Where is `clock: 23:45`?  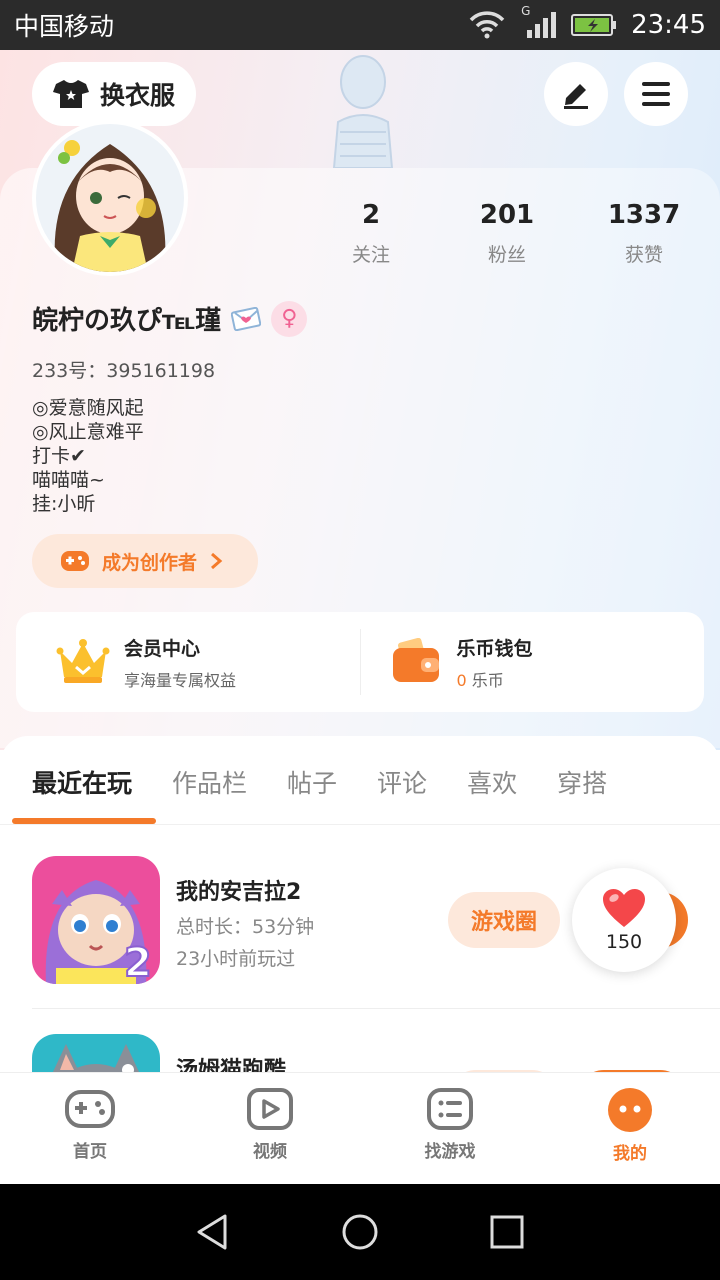 clock: 23:45 is located at coordinates (668, 25).